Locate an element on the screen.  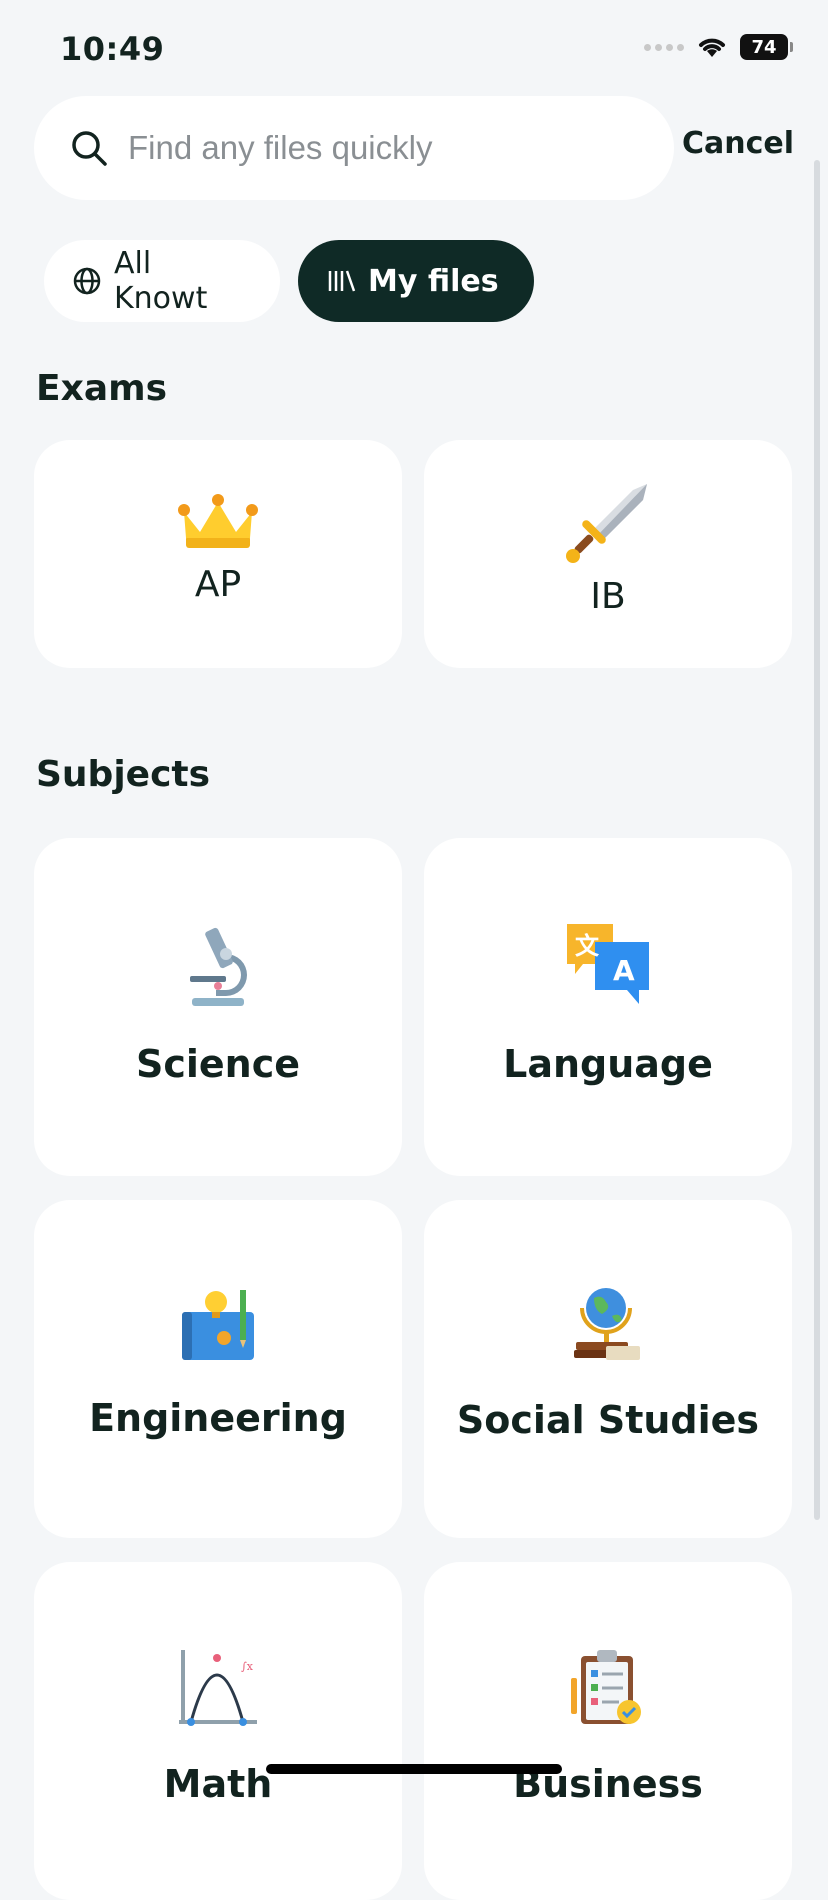
svg-text: 文 is located at coordinates (587, 946).